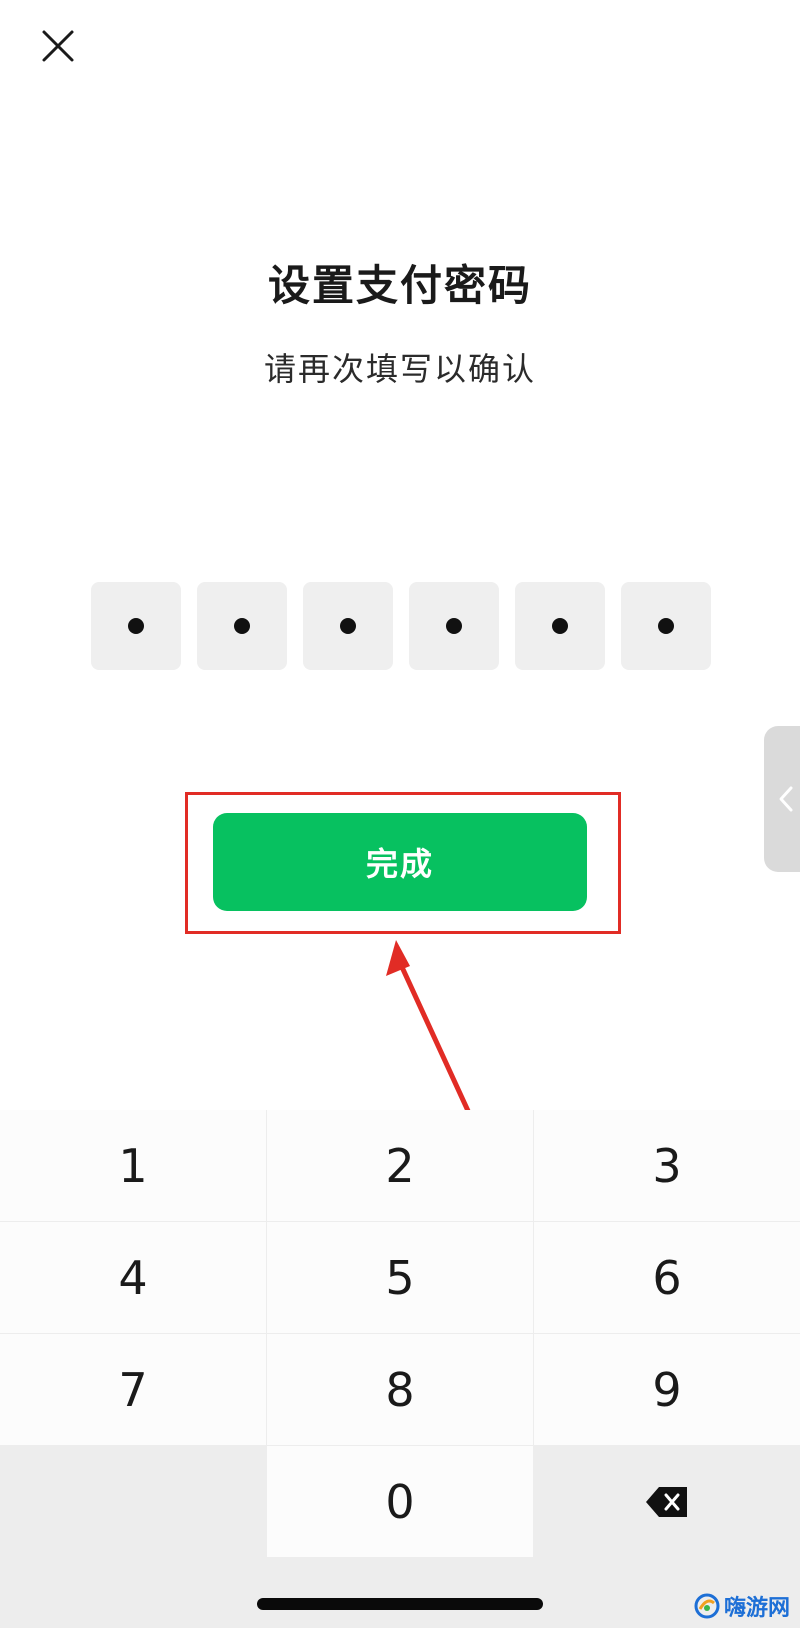  Describe the element at coordinates (786, 799) in the screenshot. I see `chevron-left-icon` at that location.